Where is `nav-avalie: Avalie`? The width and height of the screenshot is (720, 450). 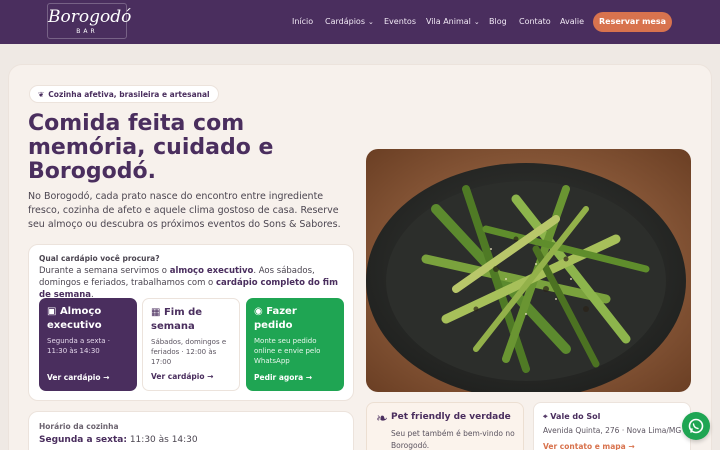
nav-avalie: Avalie is located at coordinates (572, 21).